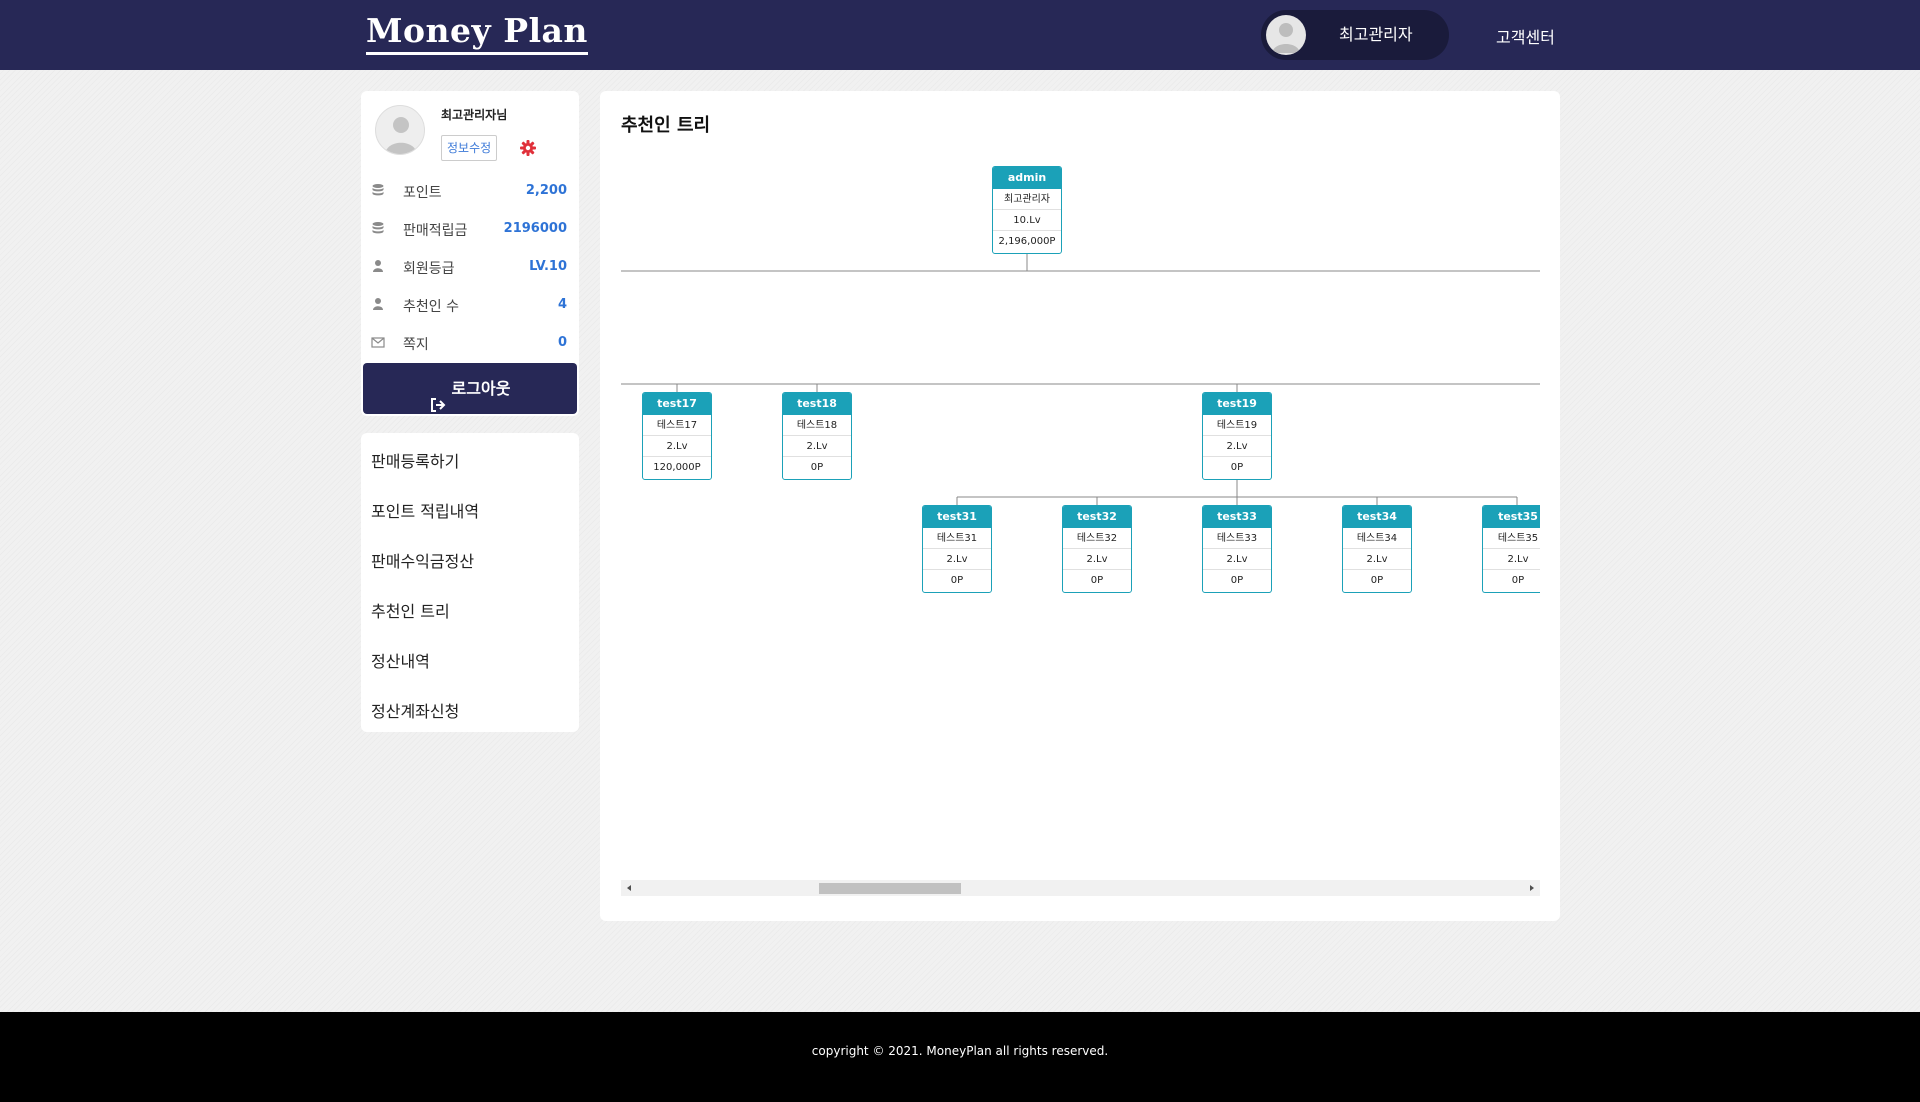 The image size is (1920, 1102). I want to click on tree-horizontal-scrollbar, so click(1080, 888).